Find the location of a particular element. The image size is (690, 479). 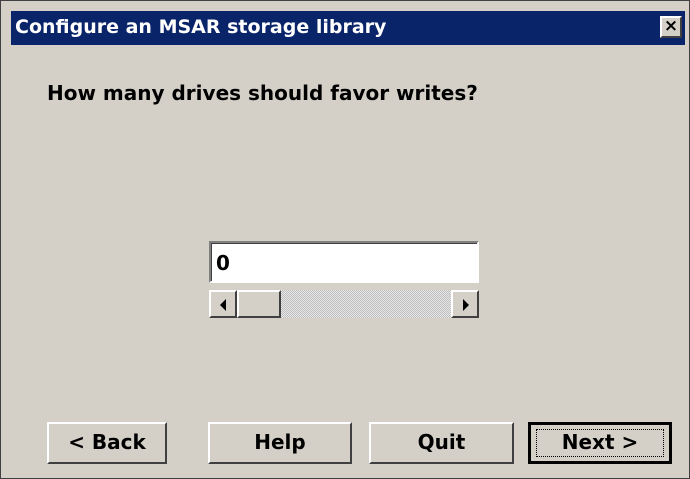

title-bar: Configure an MSAR storage library × is located at coordinates (348, 28).